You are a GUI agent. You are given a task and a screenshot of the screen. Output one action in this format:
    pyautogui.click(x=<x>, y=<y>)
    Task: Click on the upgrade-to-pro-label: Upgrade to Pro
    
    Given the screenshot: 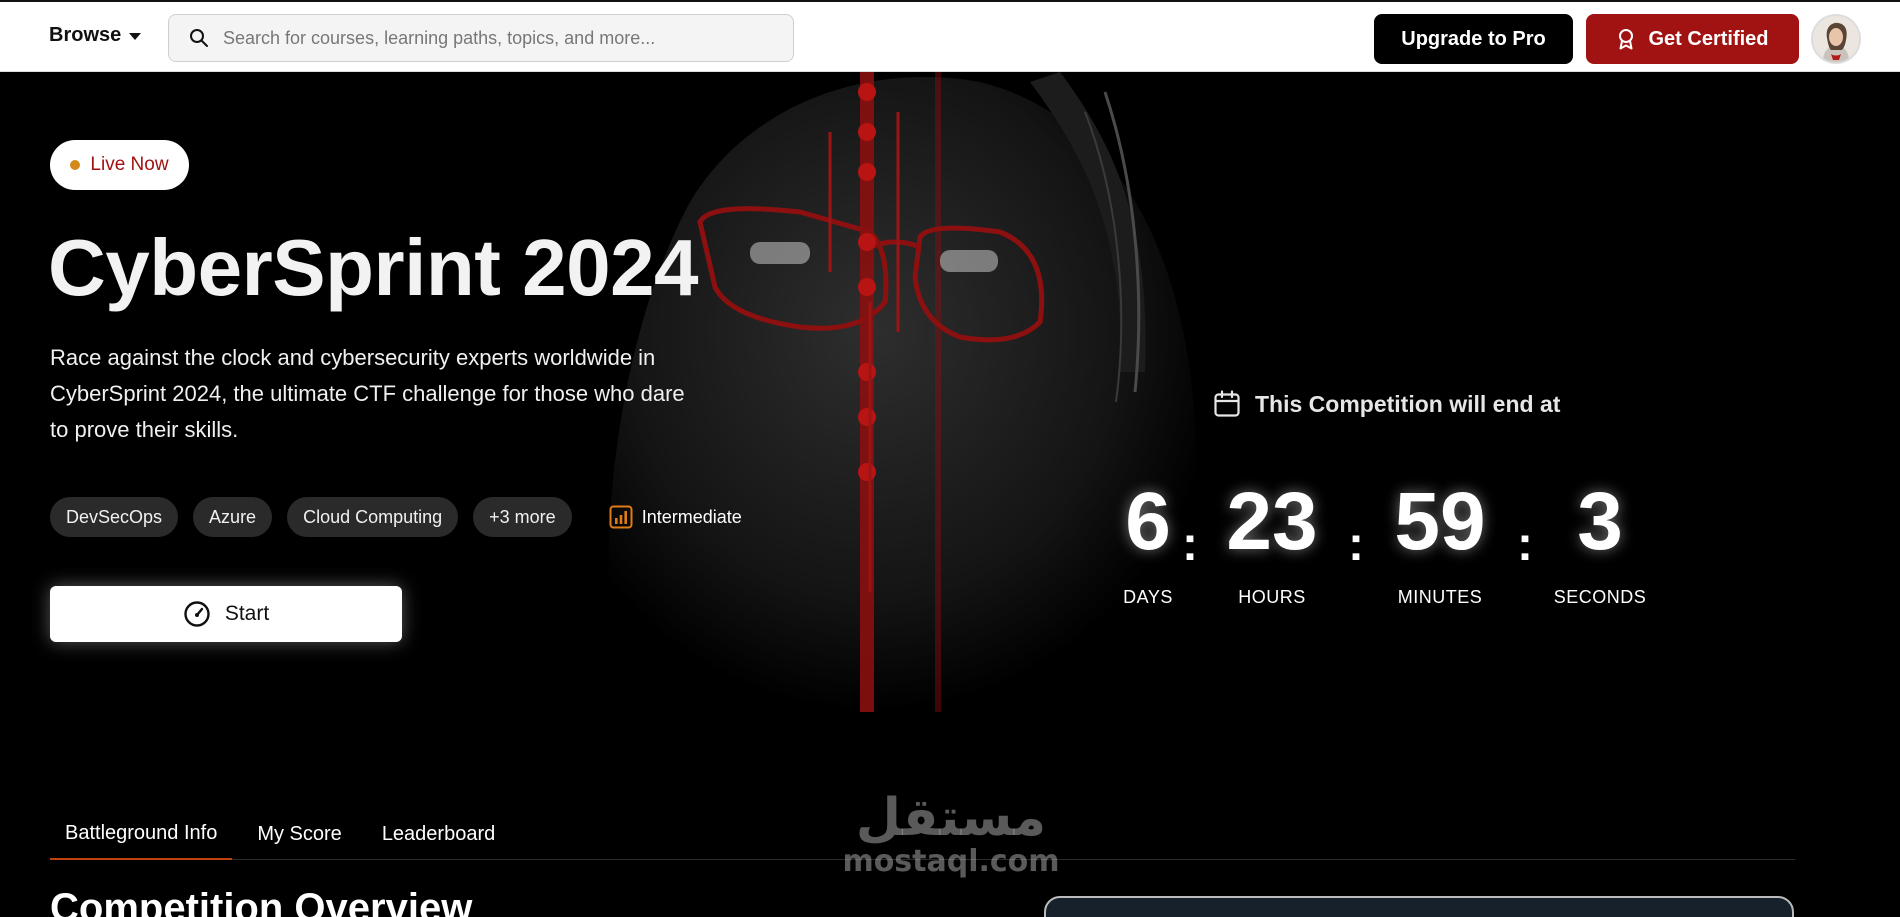 What is the action you would take?
    pyautogui.click(x=1473, y=38)
    